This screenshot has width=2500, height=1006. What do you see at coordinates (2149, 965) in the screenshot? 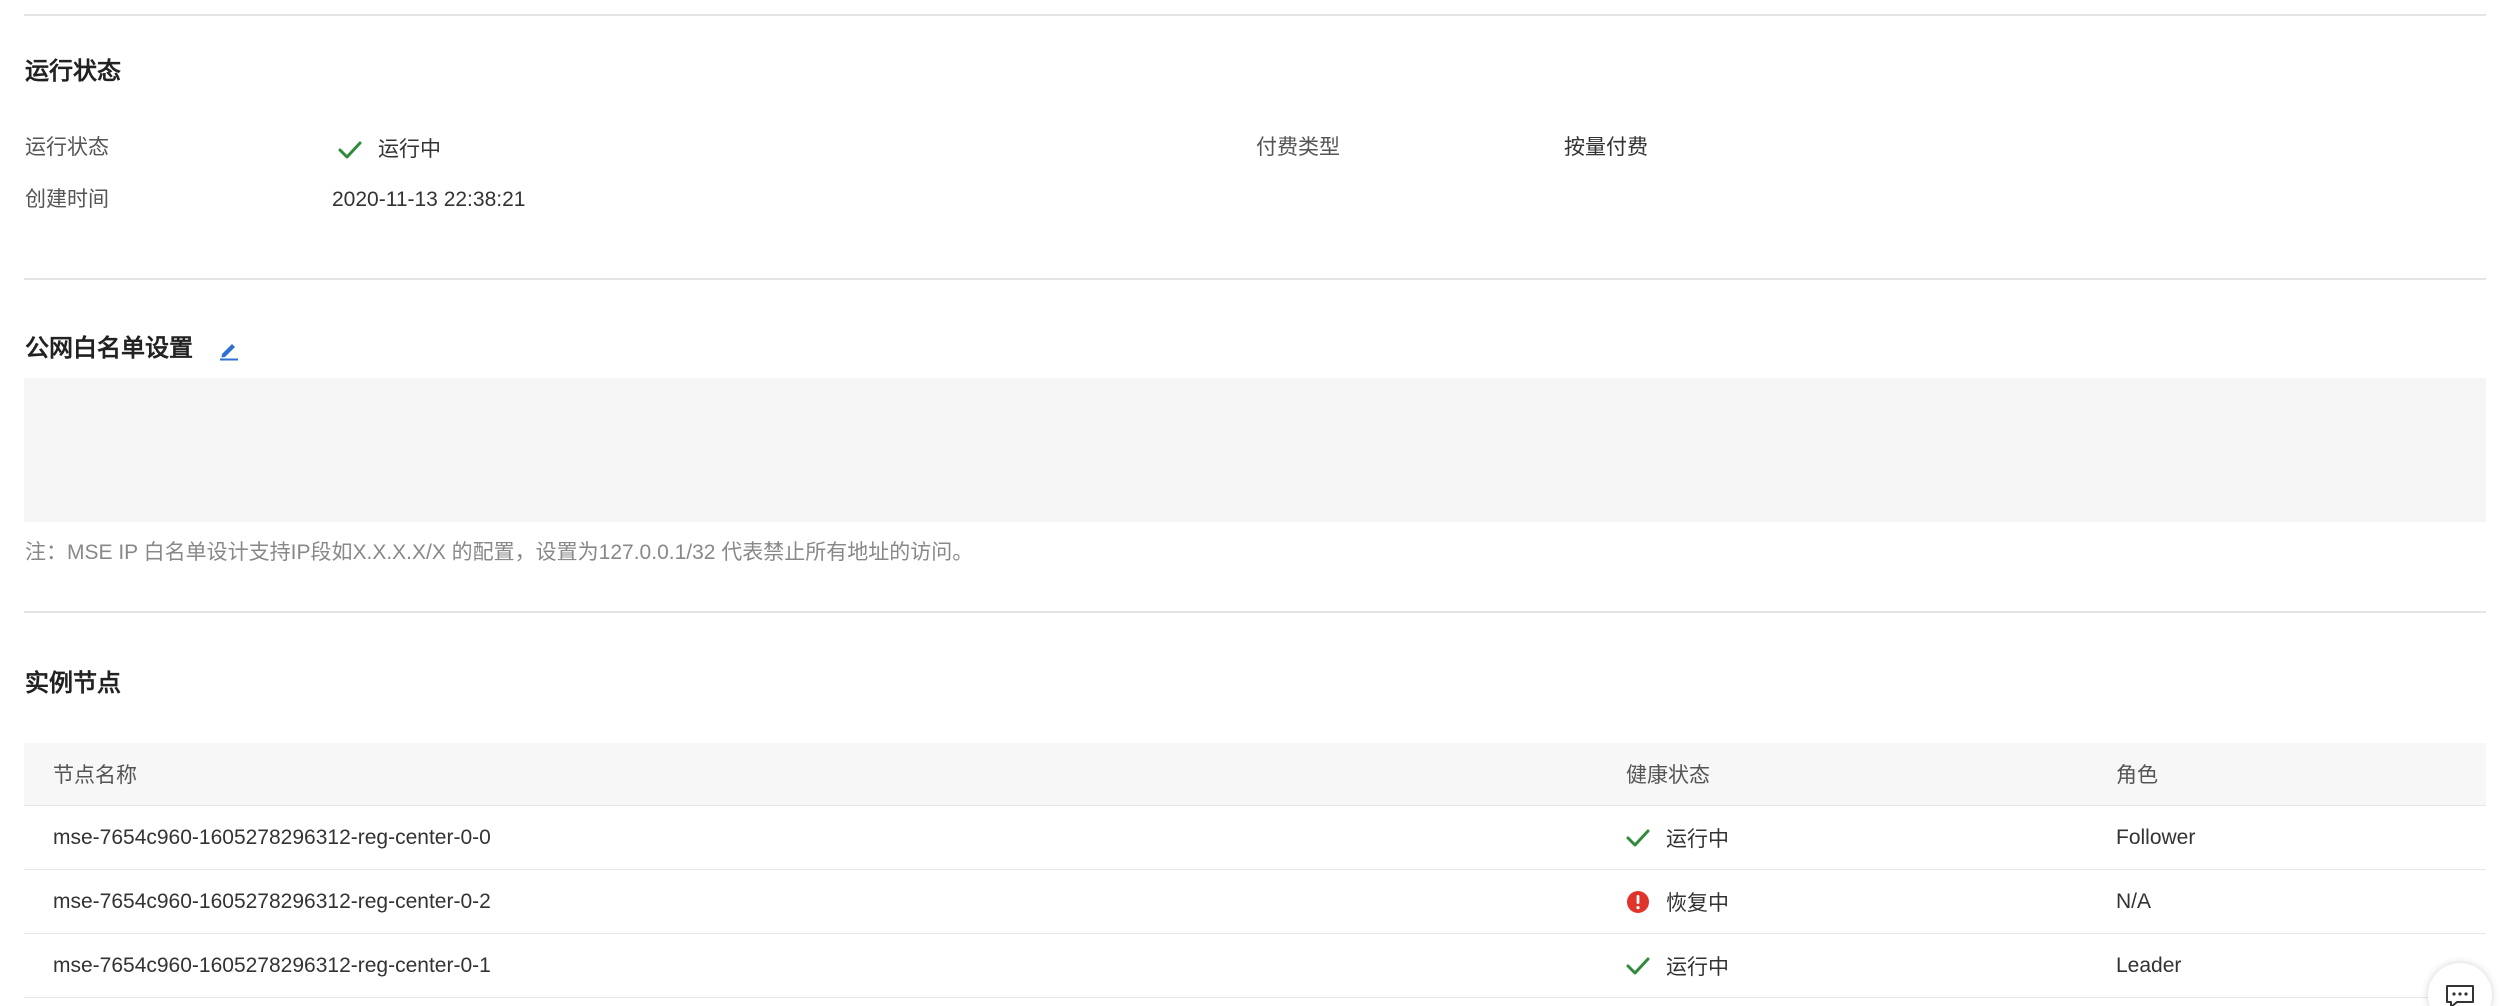
I see `node-role: Leader` at bounding box center [2149, 965].